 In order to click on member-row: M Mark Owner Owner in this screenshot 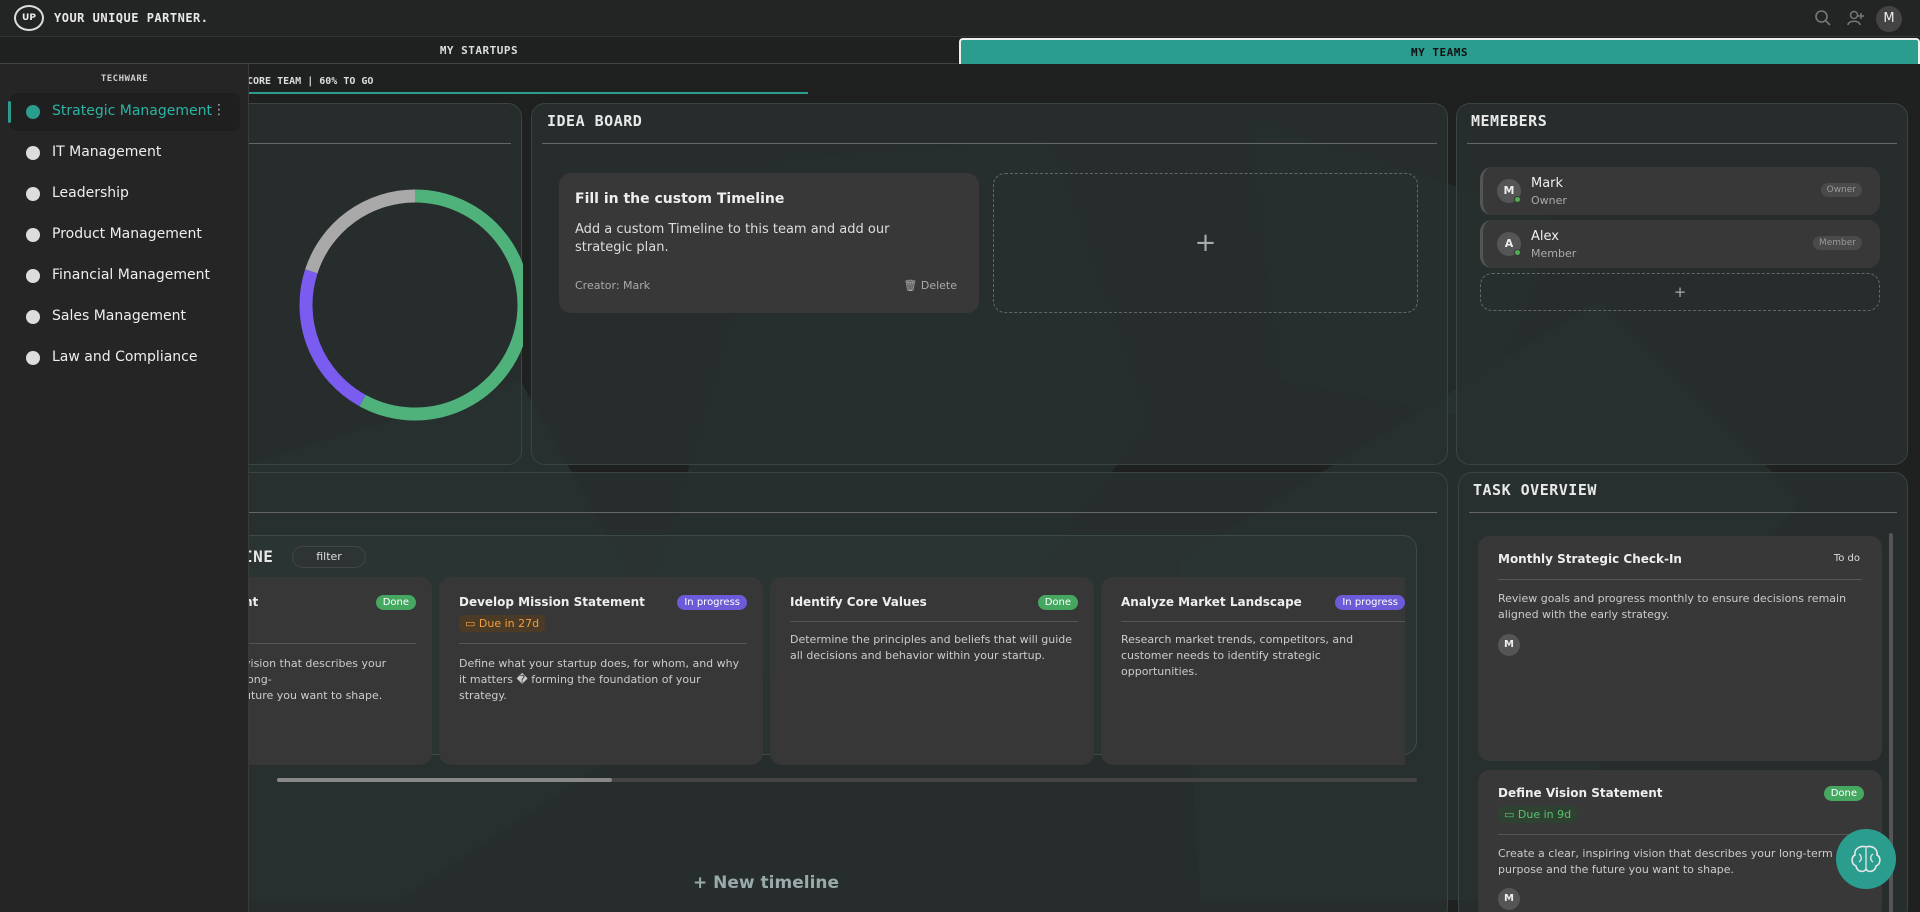, I will do `click(1680, 191)`.